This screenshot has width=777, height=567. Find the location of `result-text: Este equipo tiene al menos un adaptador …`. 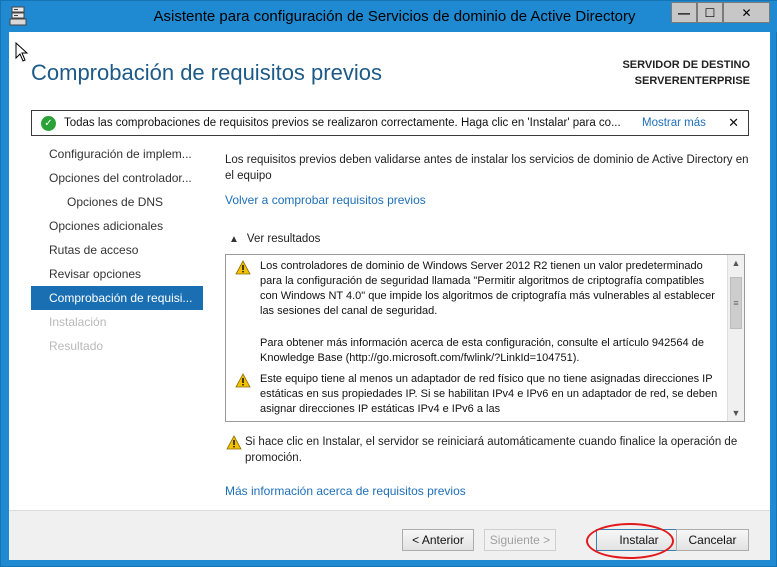

result-text: Este equipo tiene al menos un adaptador … is located at coordinates (489, 394).